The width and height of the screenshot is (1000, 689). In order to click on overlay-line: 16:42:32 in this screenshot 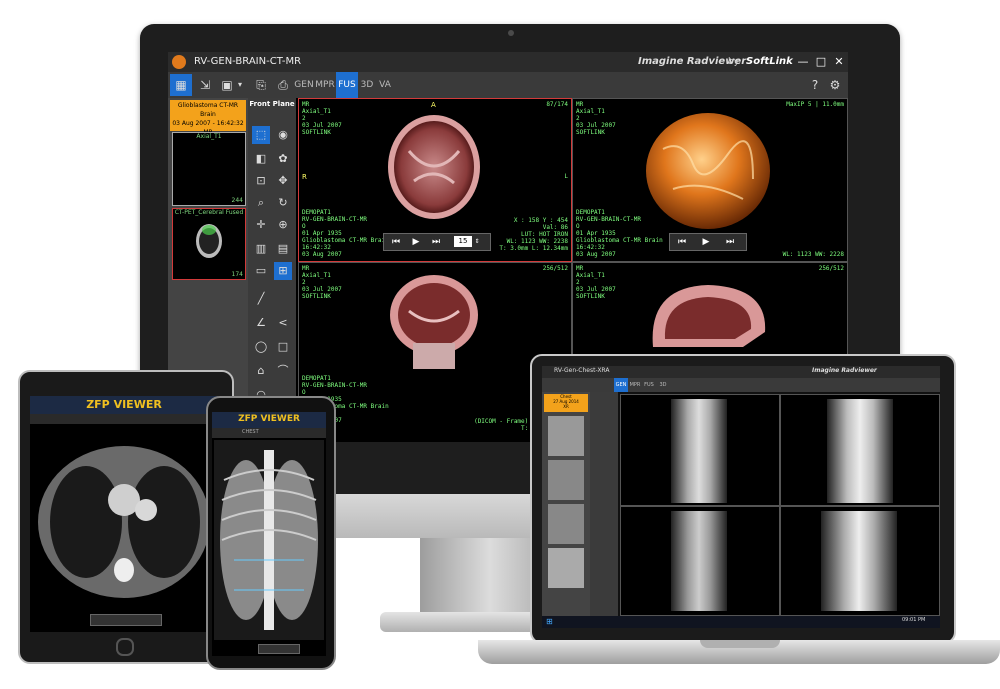, I will do `click(590, 247)`.